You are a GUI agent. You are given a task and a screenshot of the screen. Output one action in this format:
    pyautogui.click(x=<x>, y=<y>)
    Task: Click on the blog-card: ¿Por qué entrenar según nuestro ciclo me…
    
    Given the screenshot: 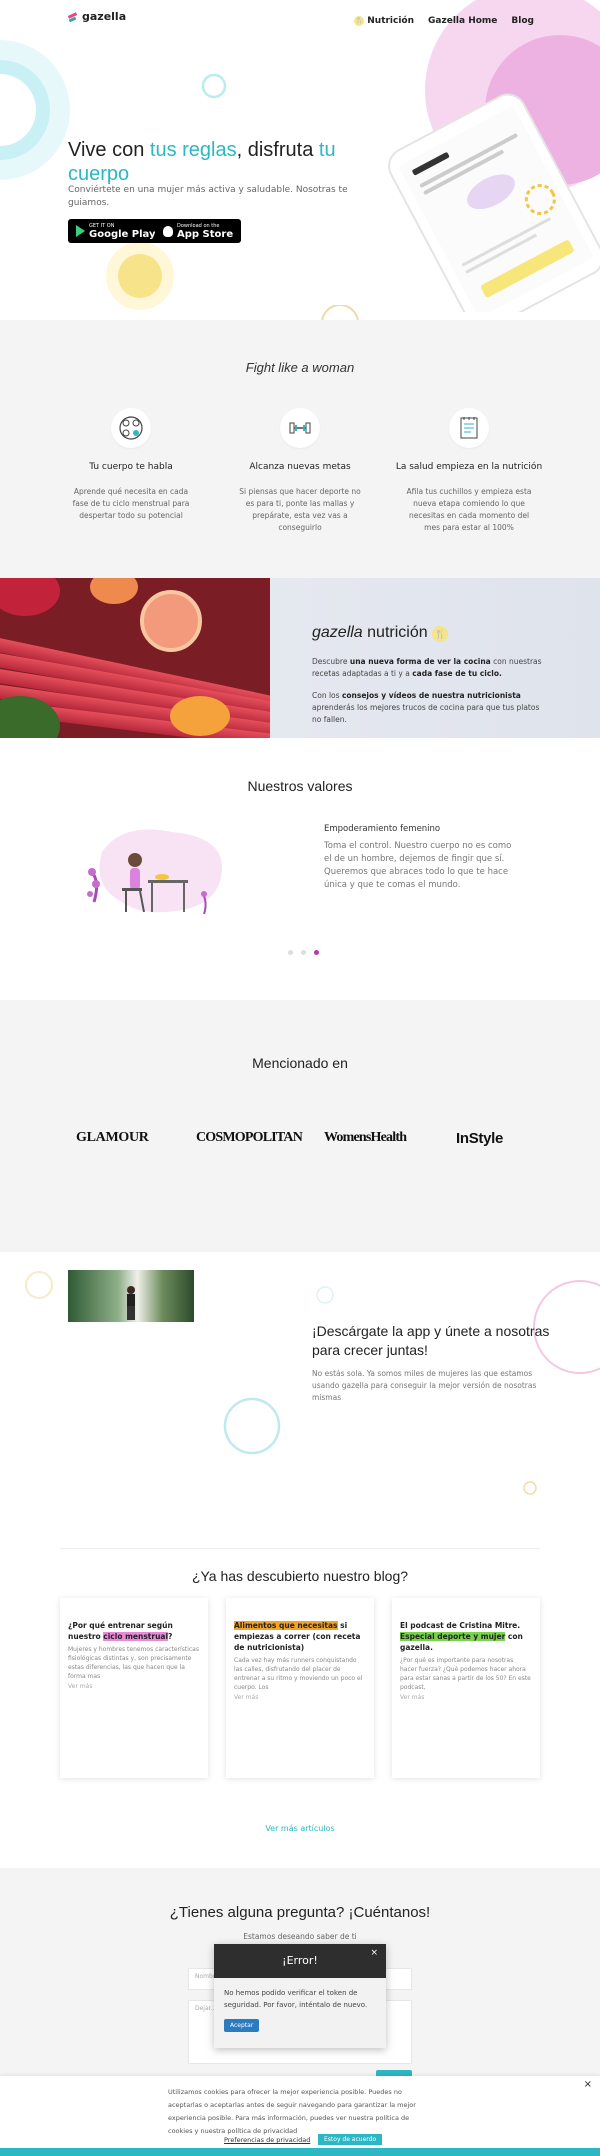 What is the action you would take?
    pyautogui.click(x=134, y=1688)
    